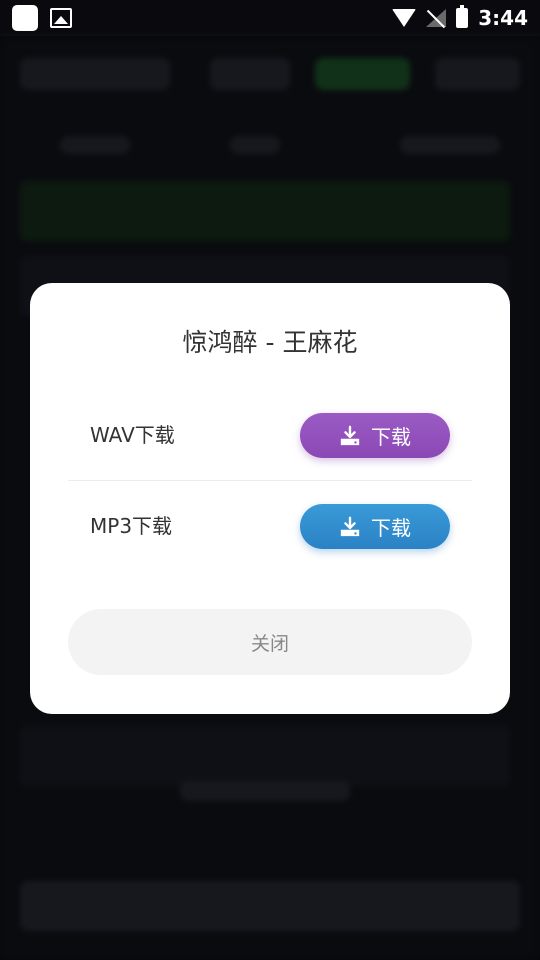  I want to click on mp3-download-row: MP3下载 下载, so click(270, 526).